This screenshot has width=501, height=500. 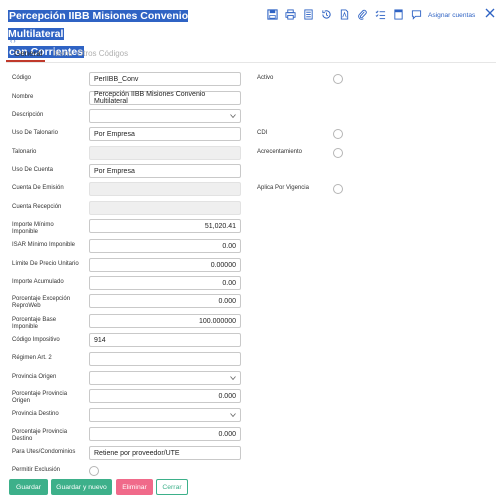 I want to click on permitir-exclusion-label: Permitir Exclusión, so click(x=36, y=470).